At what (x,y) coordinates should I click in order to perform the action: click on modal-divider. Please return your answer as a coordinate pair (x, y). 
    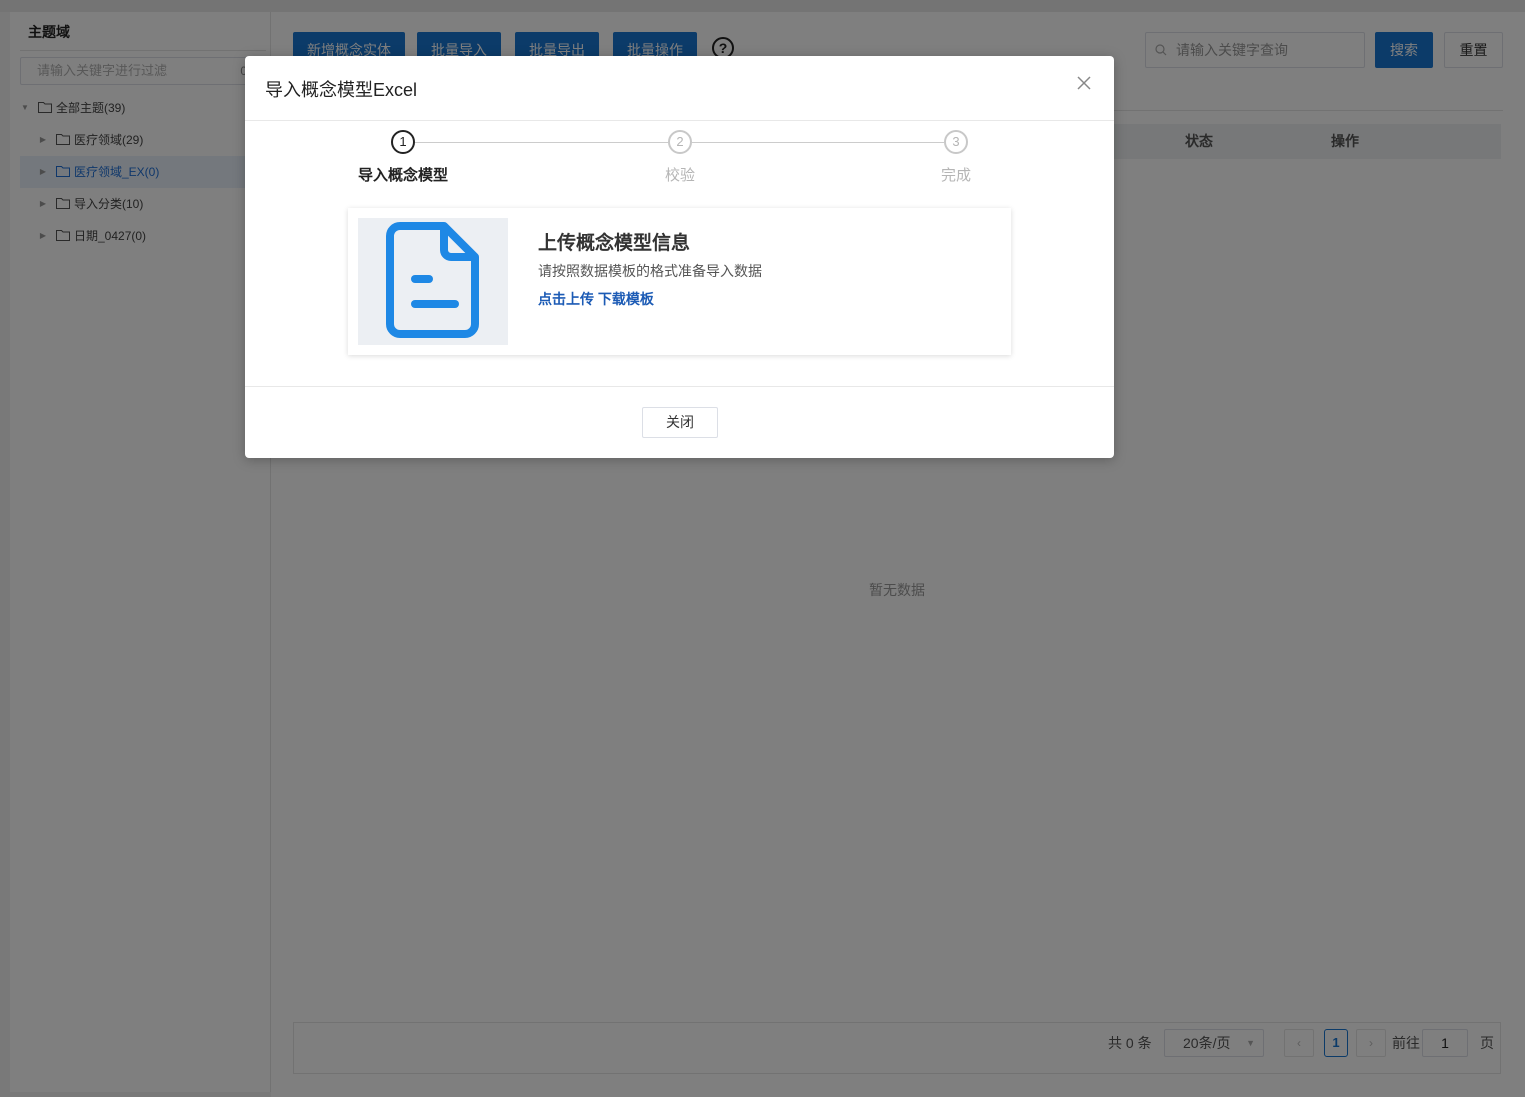
    Looking at the image, I should click on (679, 120).